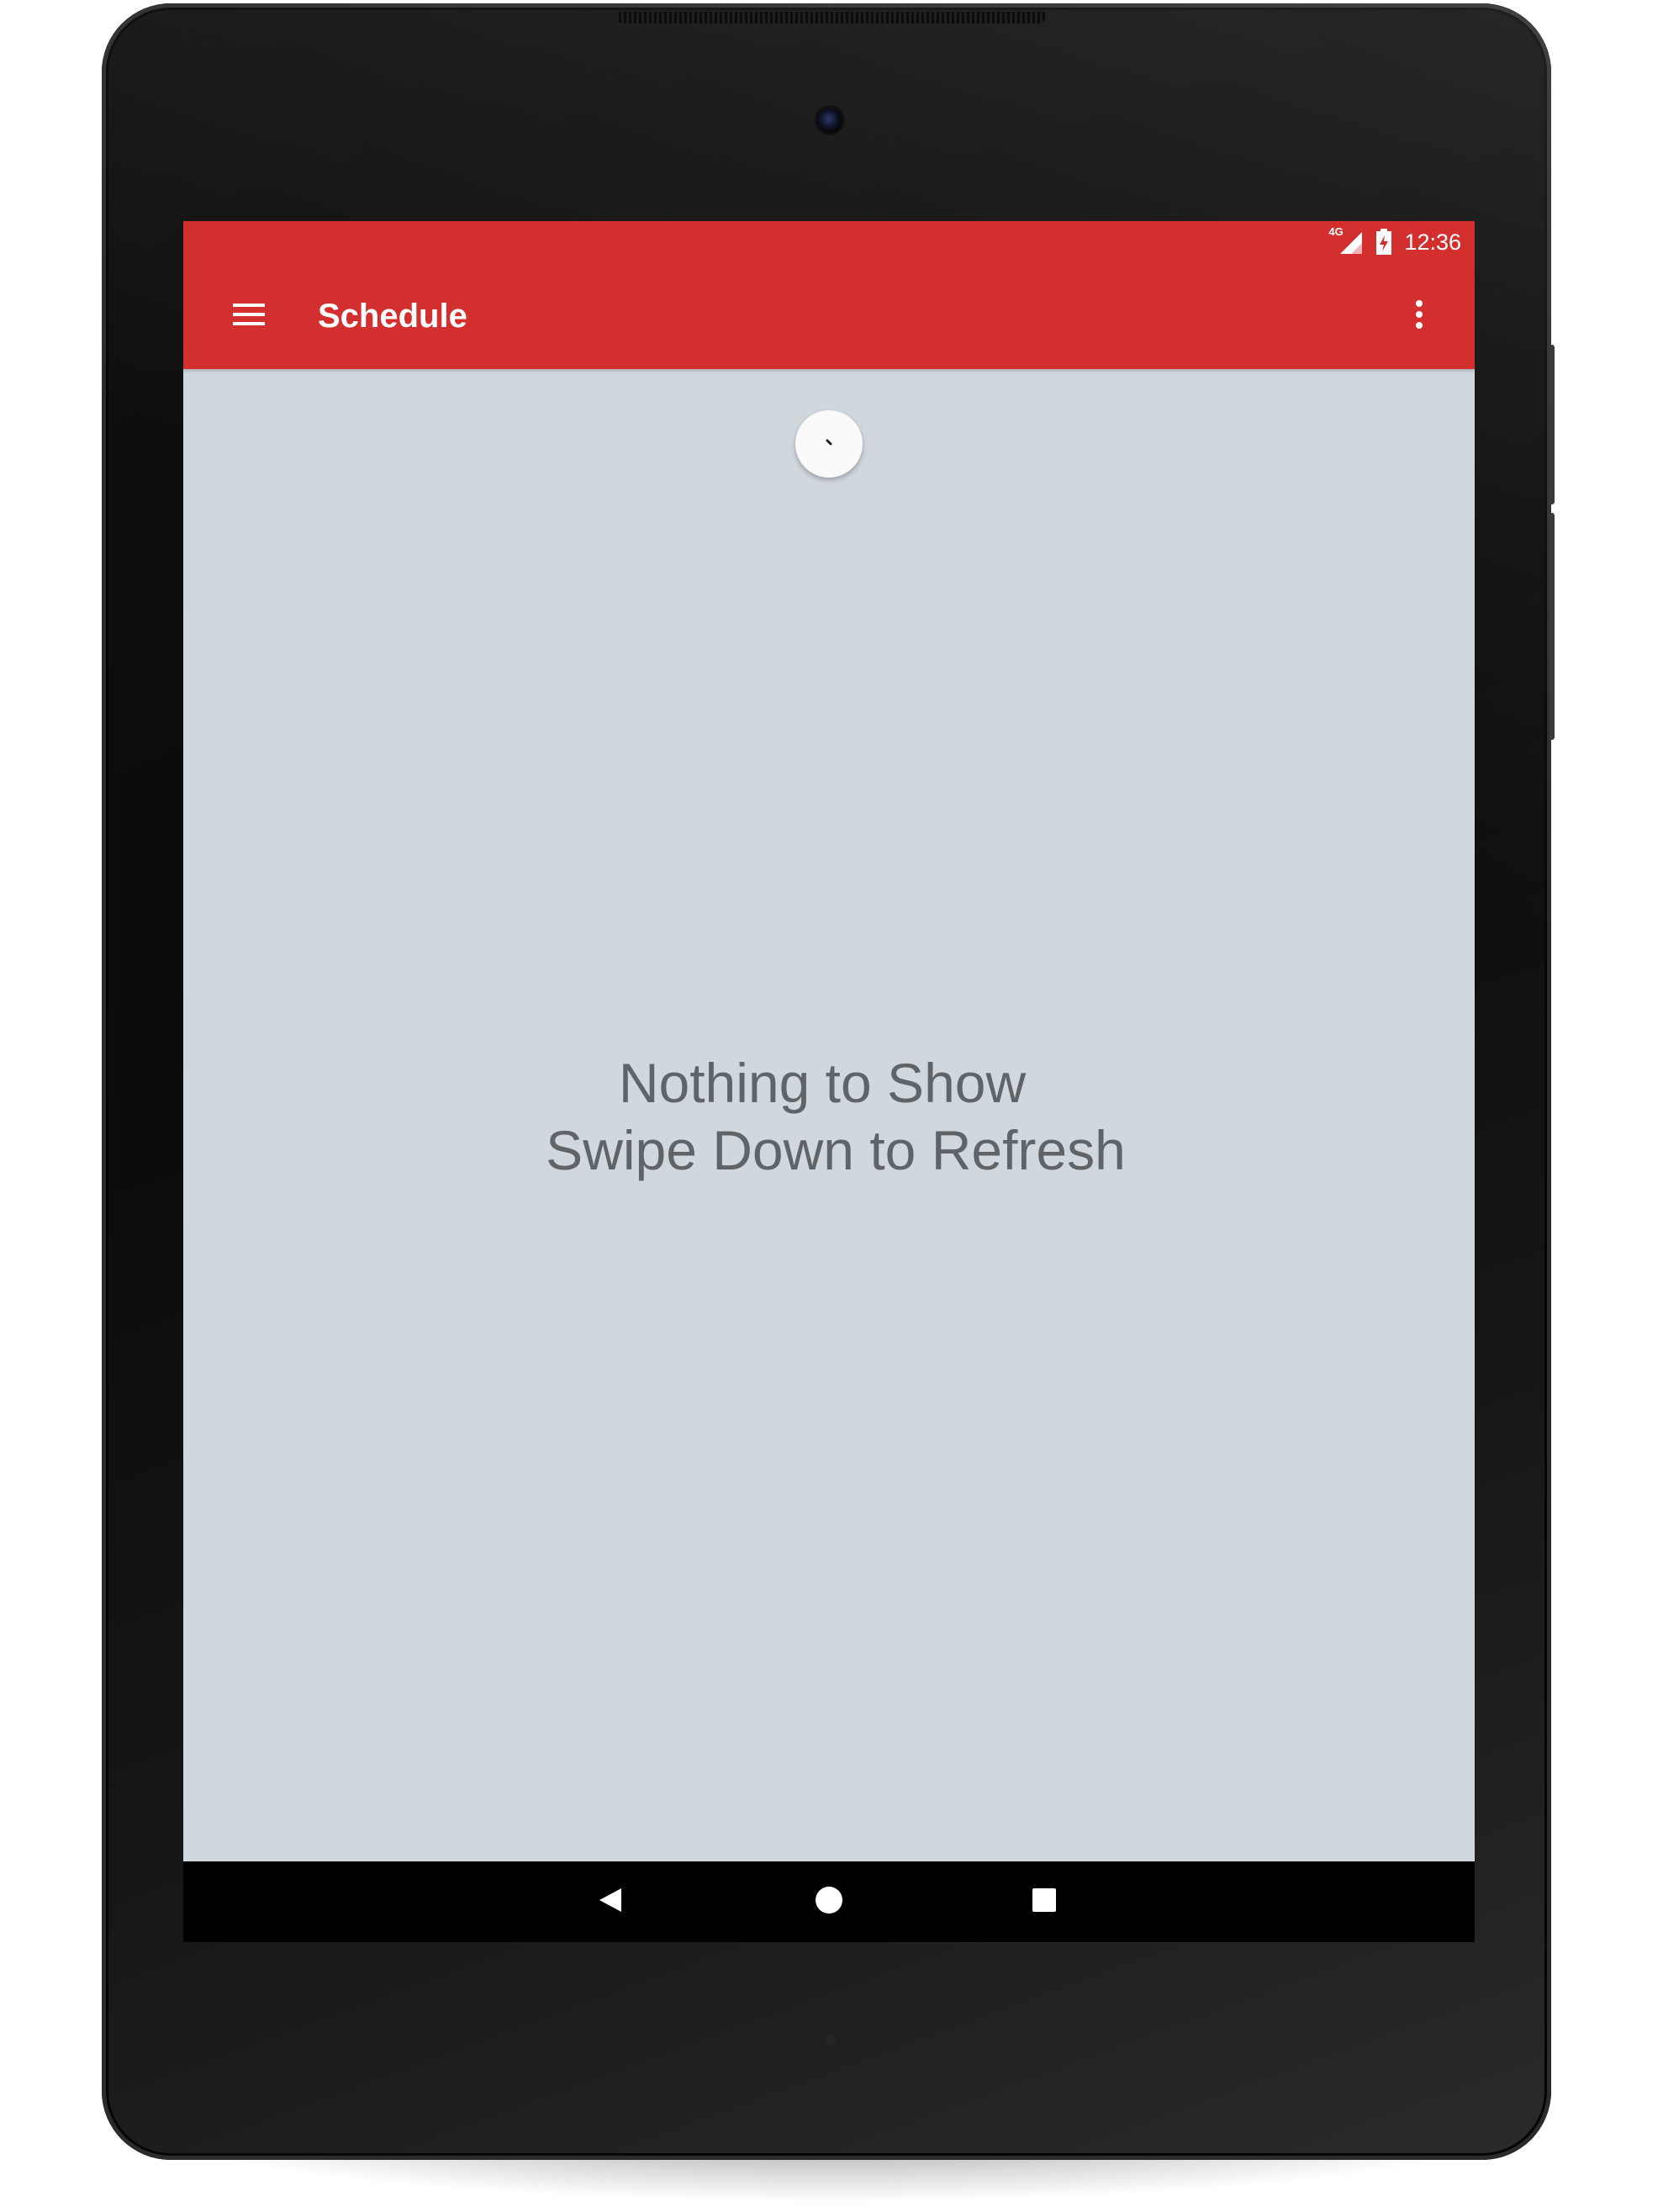  I want to click on pull-to-refresh-spinner-icon, so click(829, 444).